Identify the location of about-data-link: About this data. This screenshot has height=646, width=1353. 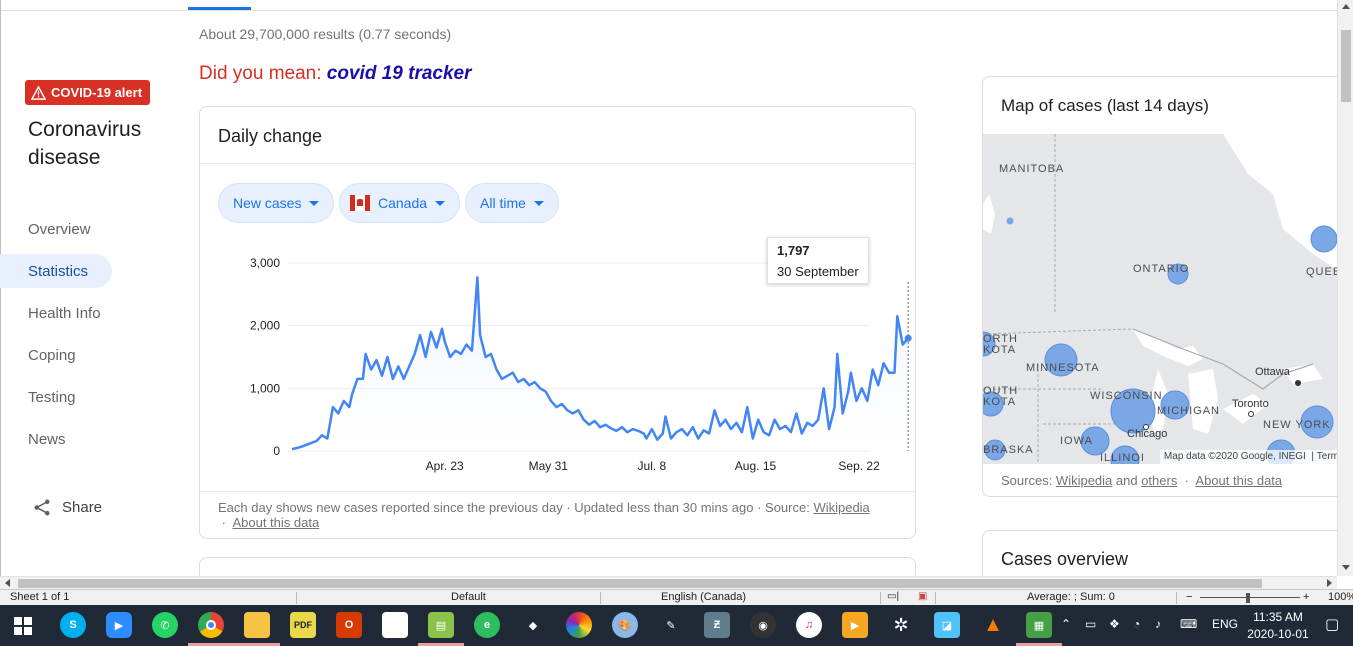
(275, 522).